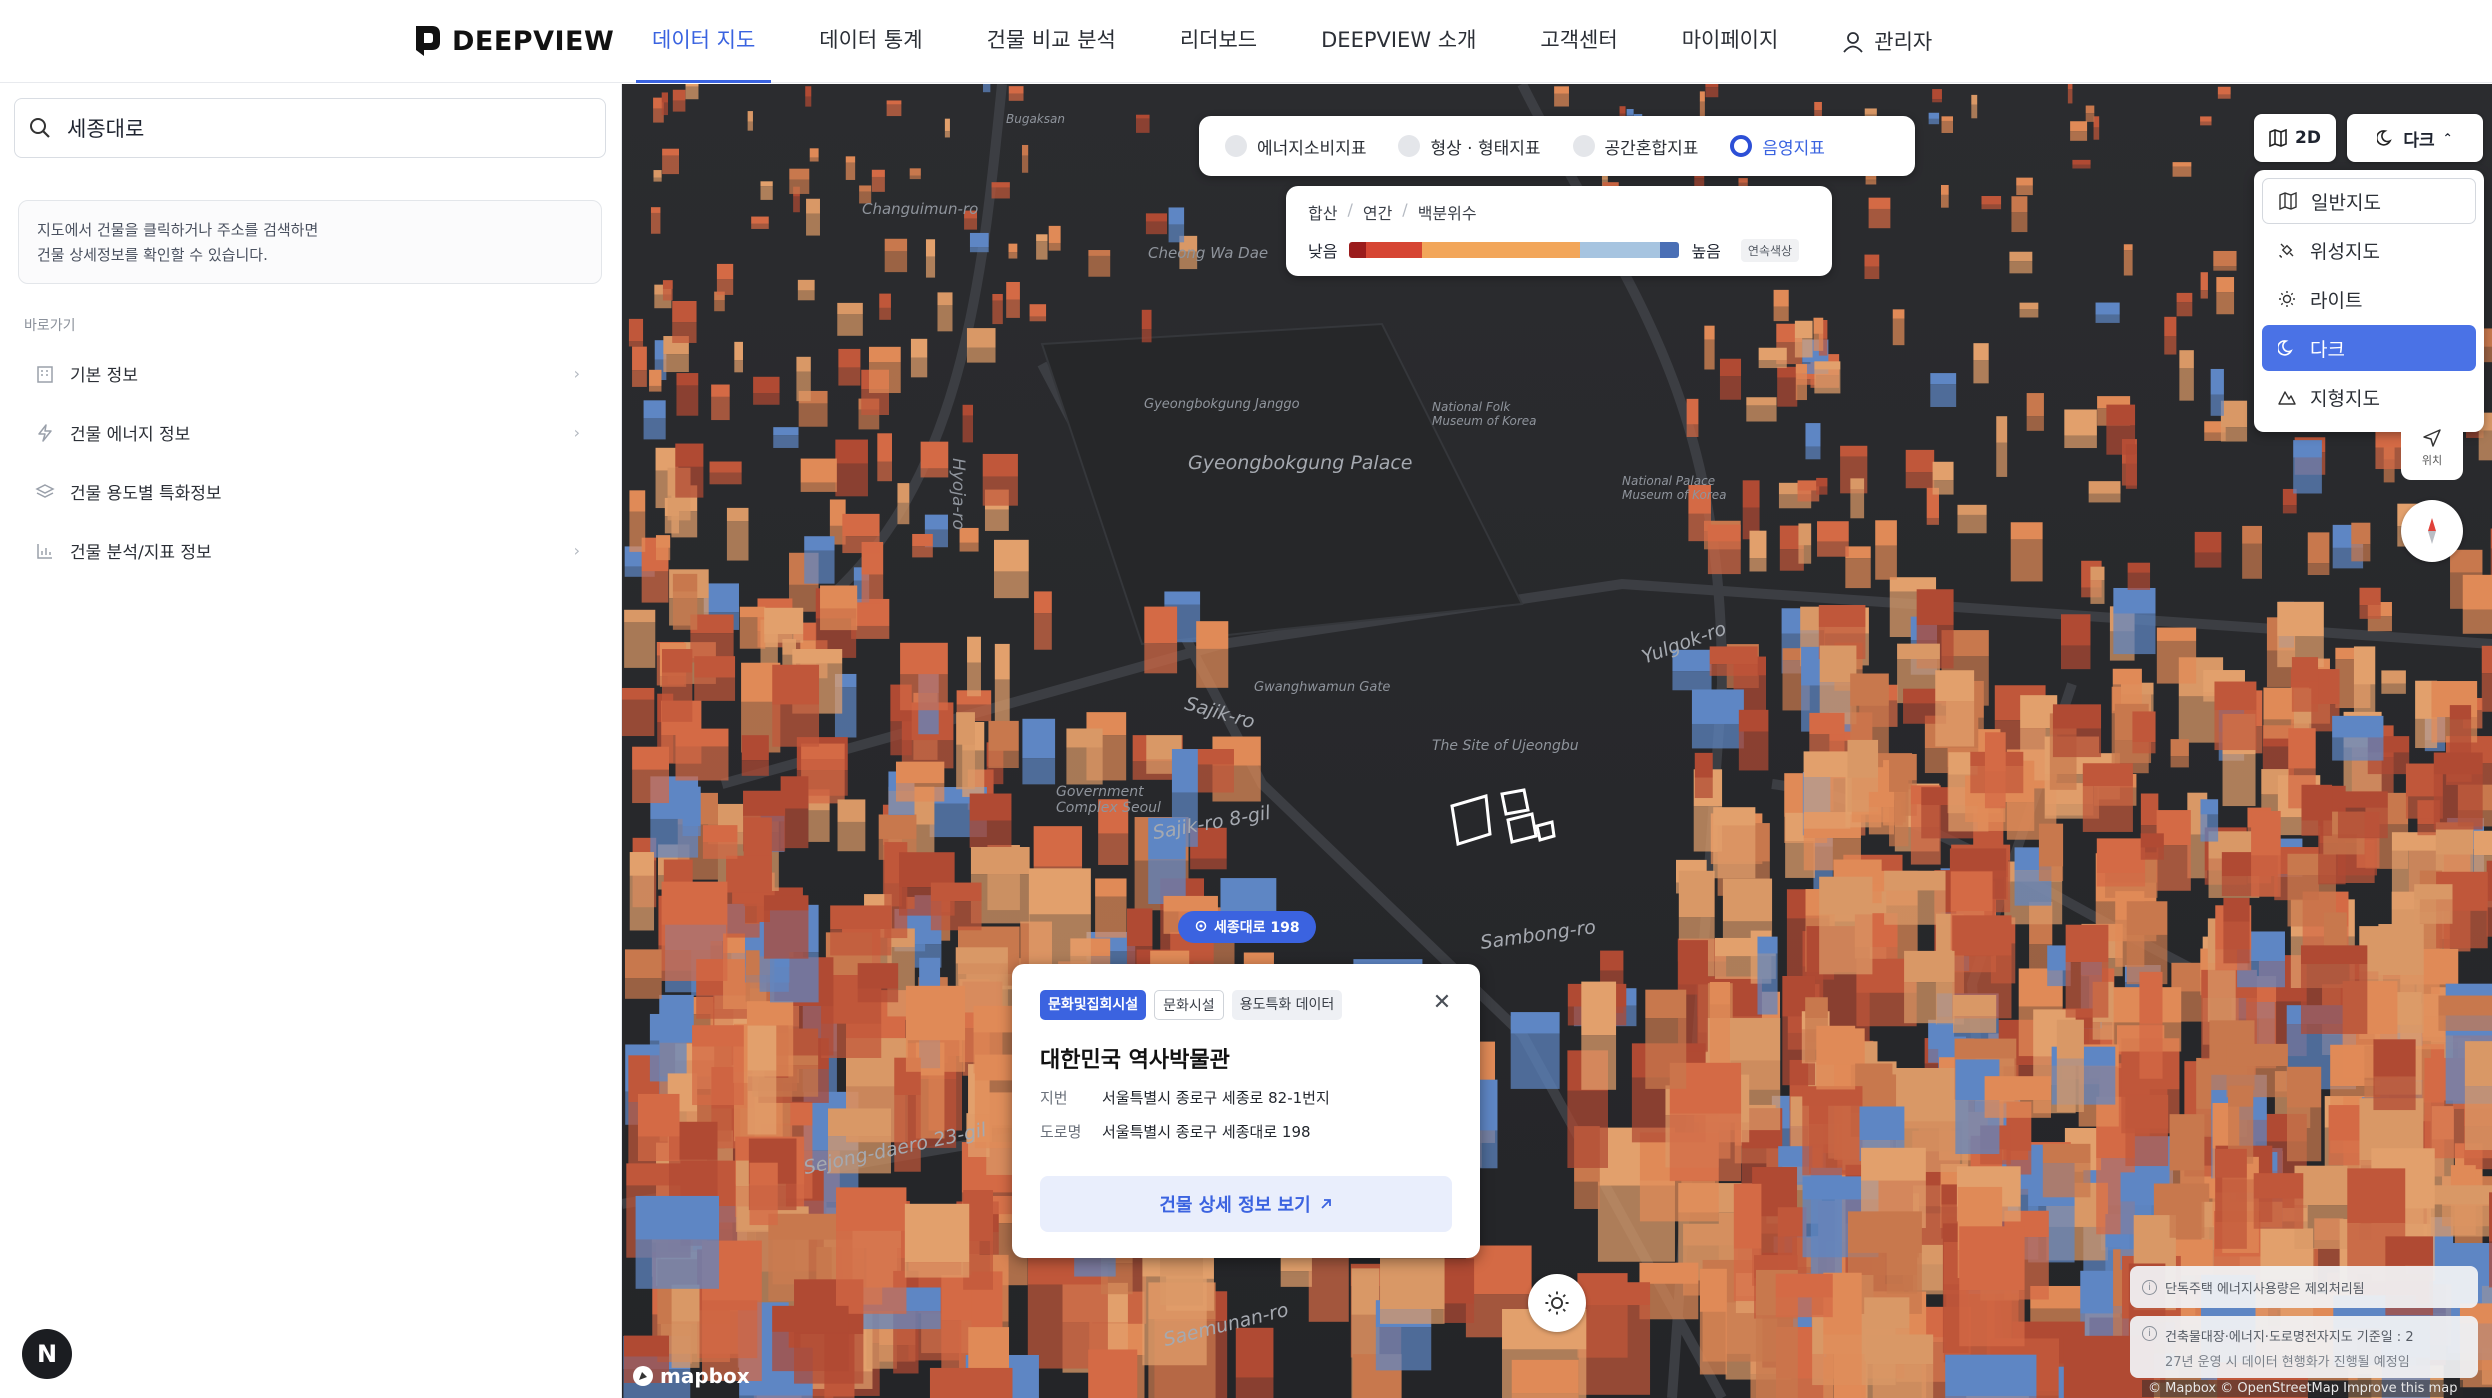 The image size is (2492, 1398). I want to click on data-notice-1: i 단독주택 에너지사용량은 제외처리됨, so click(2304, 1287).